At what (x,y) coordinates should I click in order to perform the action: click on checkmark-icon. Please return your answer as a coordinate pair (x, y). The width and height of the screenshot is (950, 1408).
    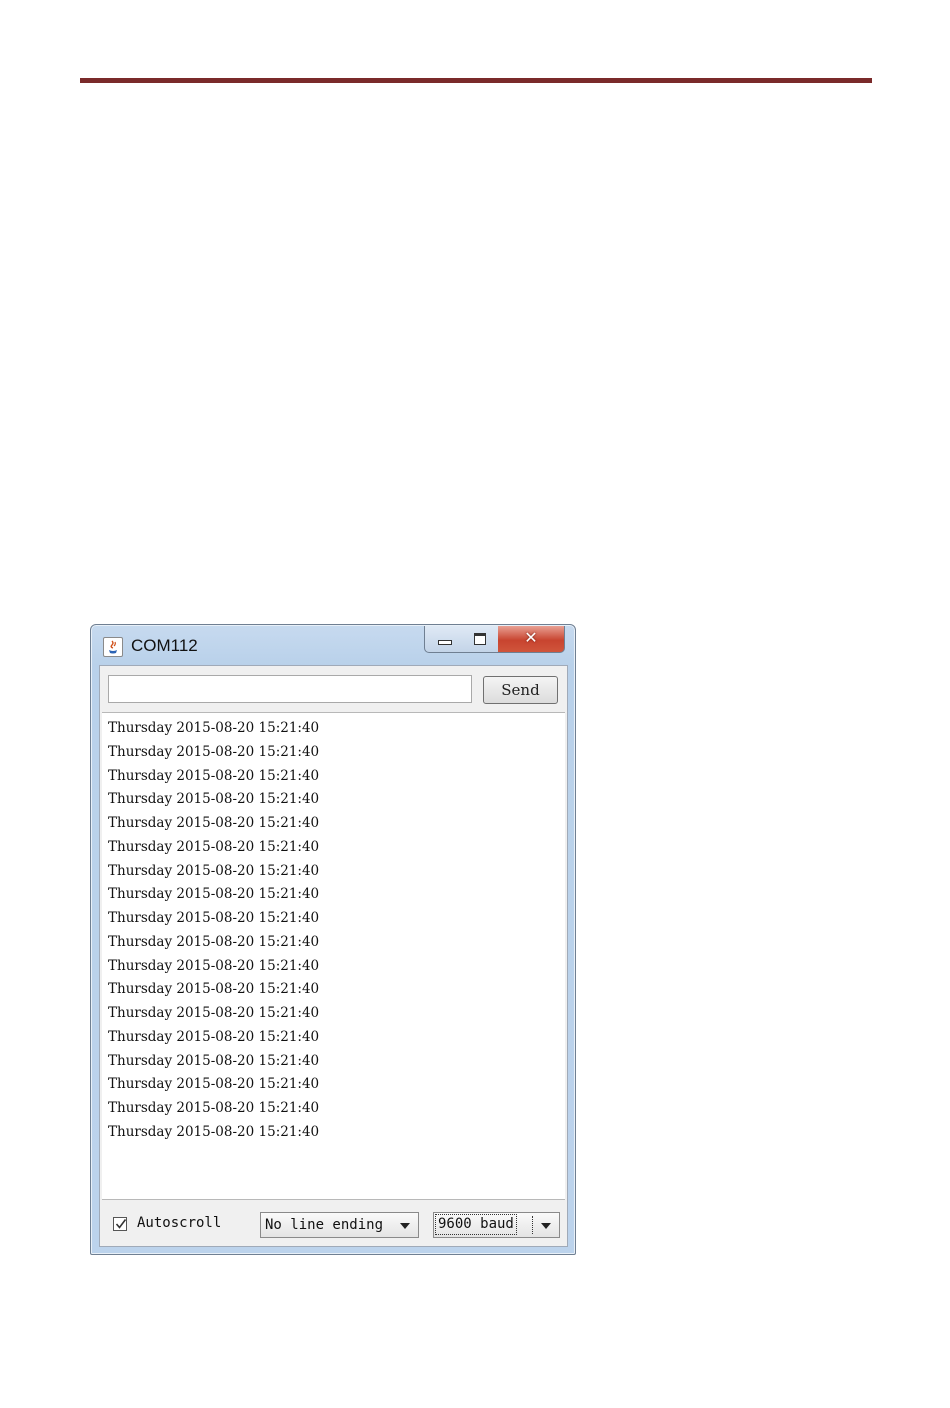
    Looking at the image, I should click on (121, 1224).